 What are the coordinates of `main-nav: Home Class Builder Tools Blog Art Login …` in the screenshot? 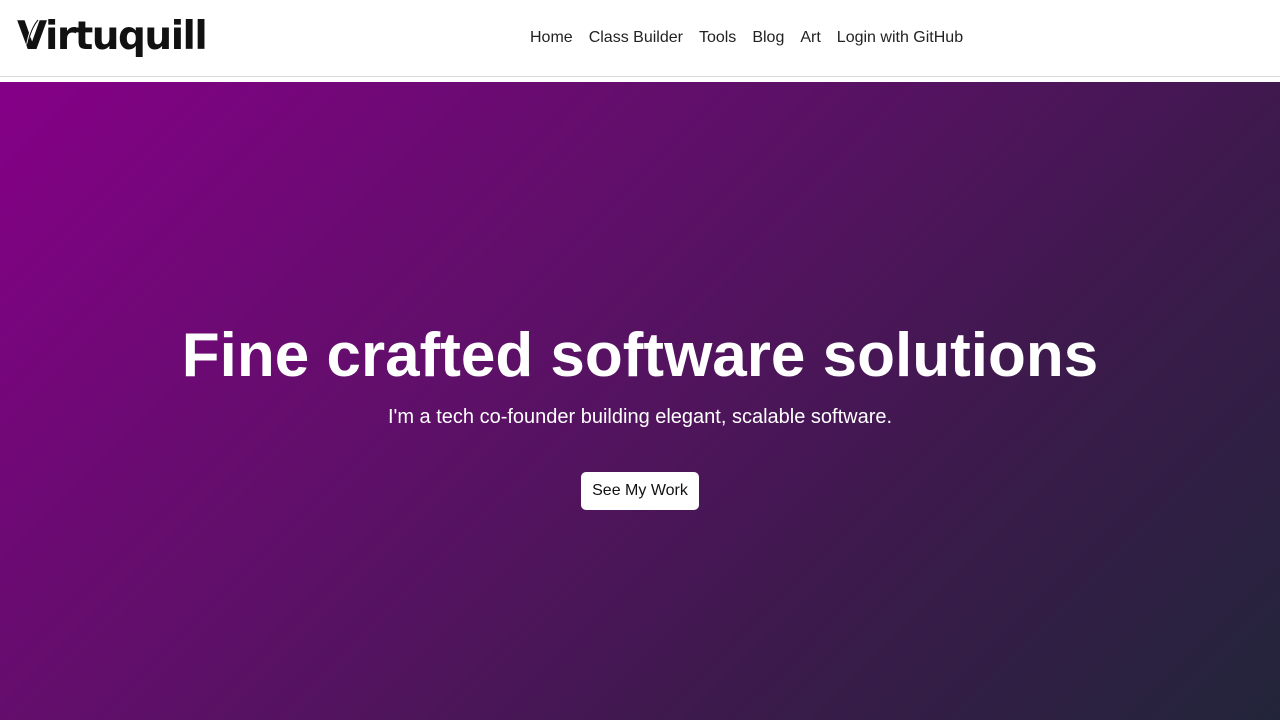 It's located at (746, 38).